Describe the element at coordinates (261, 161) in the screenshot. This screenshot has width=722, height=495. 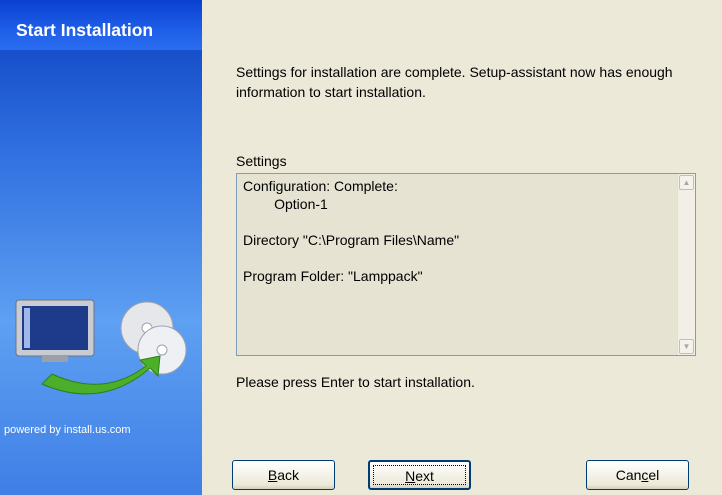
I see `settings-label: Settings` at that location.